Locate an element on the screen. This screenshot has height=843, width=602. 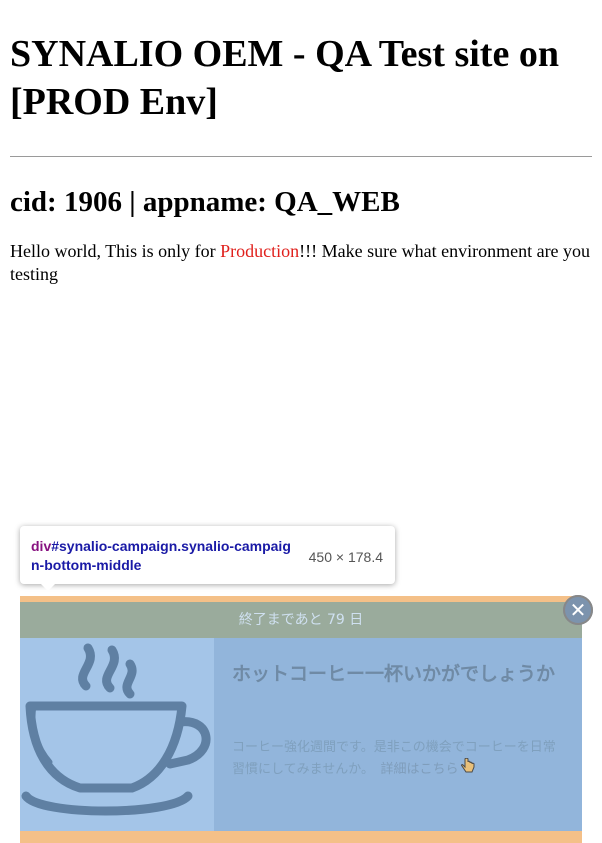
intro-text: Hello world, This is only for is located at coordinates (115, 251).